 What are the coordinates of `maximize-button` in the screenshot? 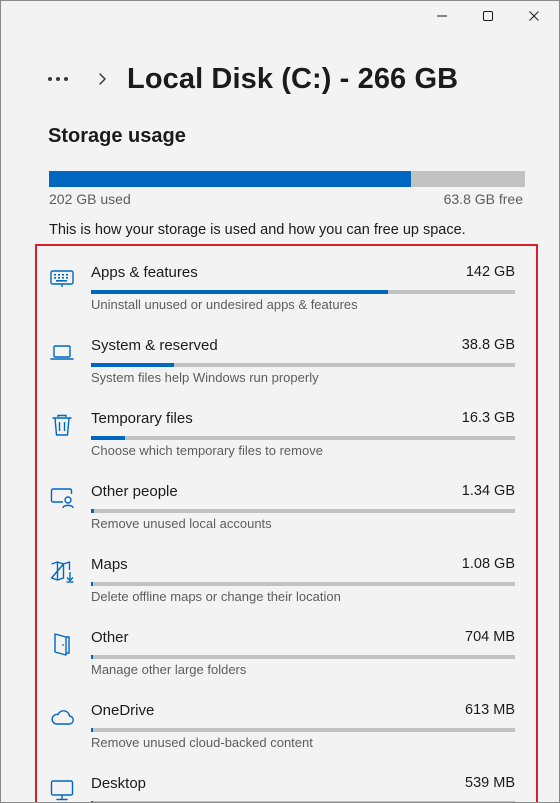 It's located at (488, 16).